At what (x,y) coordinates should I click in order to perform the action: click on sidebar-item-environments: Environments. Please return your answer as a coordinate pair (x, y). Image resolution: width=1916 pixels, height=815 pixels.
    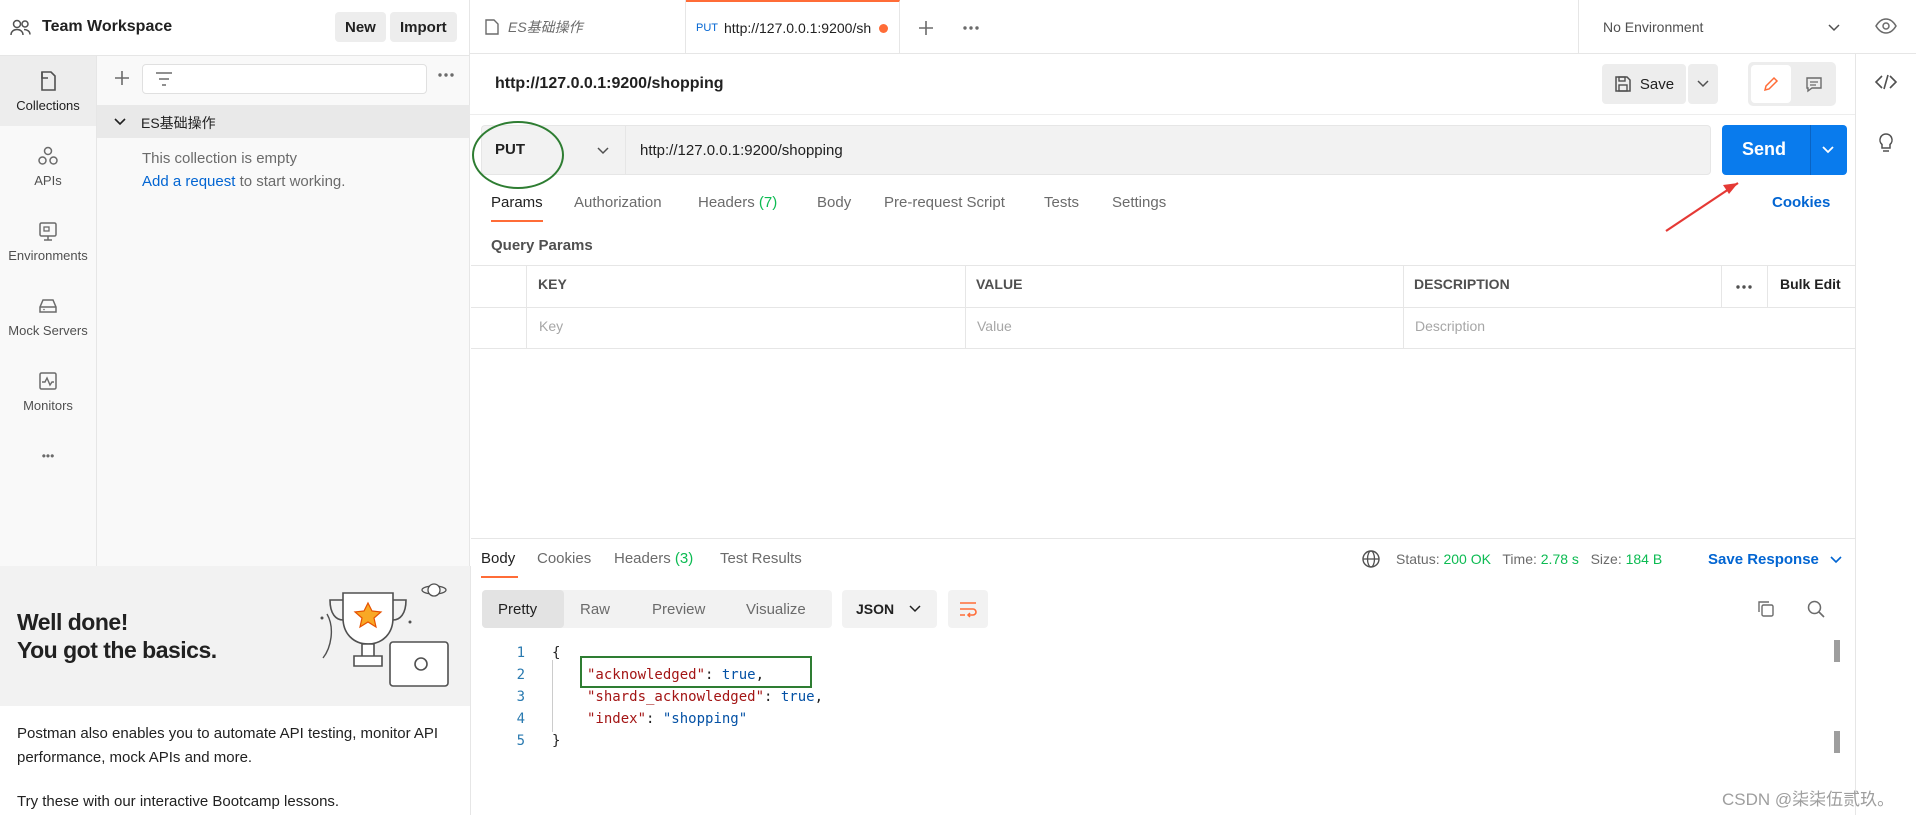
    Looking at the image, I should click on (48, 241).